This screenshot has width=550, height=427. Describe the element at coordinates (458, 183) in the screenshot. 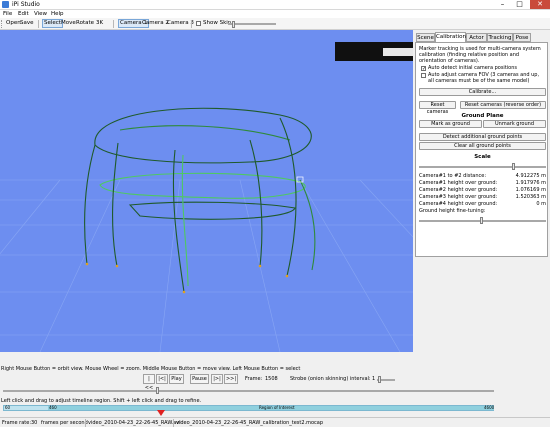

I see `camera1-height-label: Camera#1 height over ground:` at that location.